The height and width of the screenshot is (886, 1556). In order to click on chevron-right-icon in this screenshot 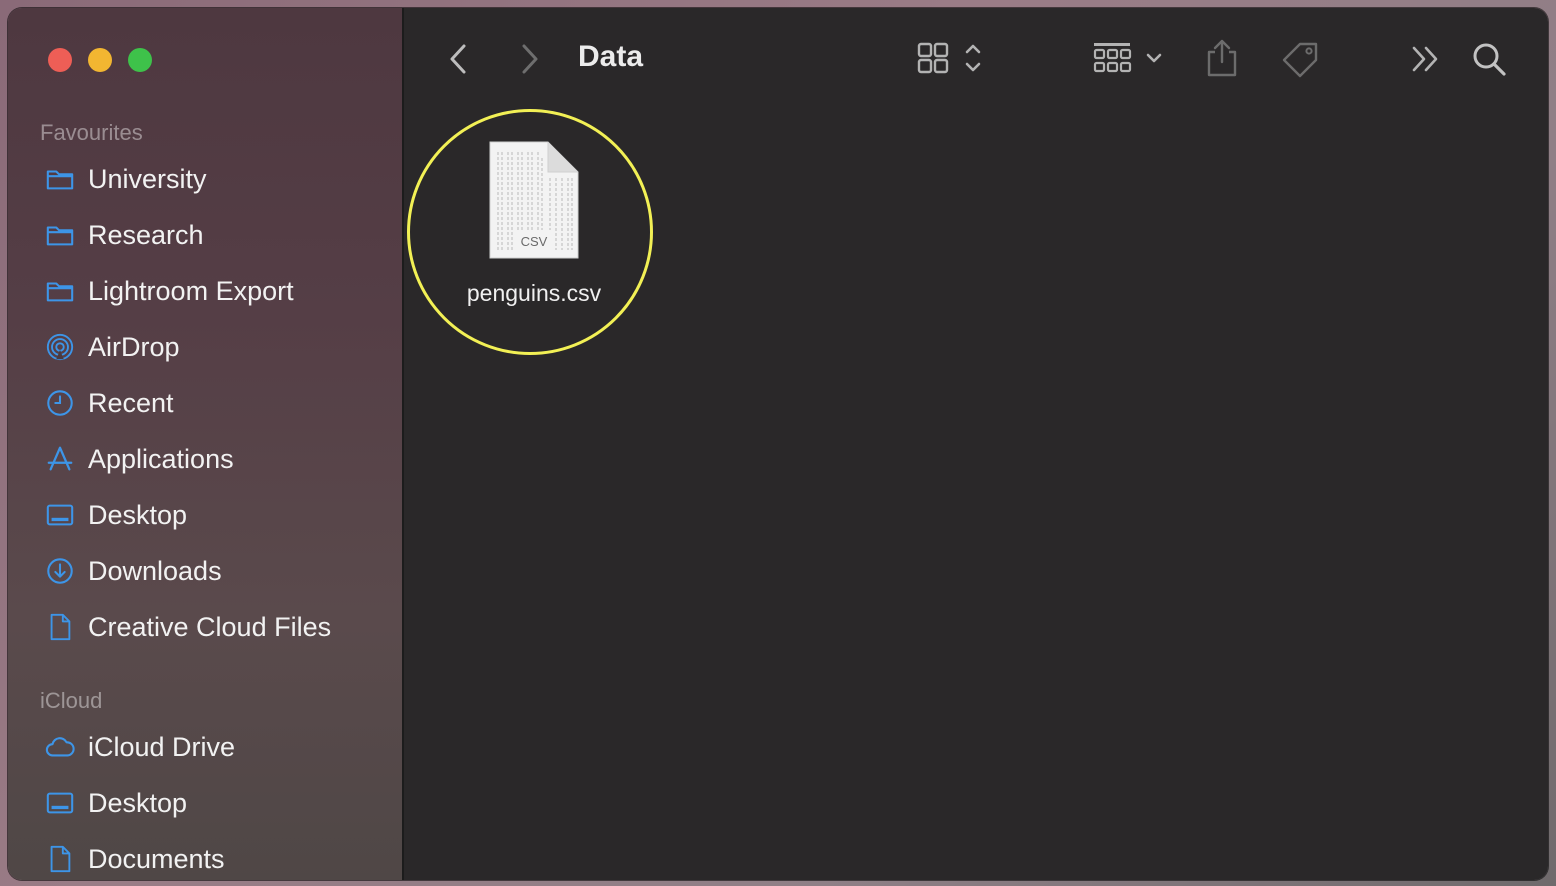, I will do `click(530, 59)`.